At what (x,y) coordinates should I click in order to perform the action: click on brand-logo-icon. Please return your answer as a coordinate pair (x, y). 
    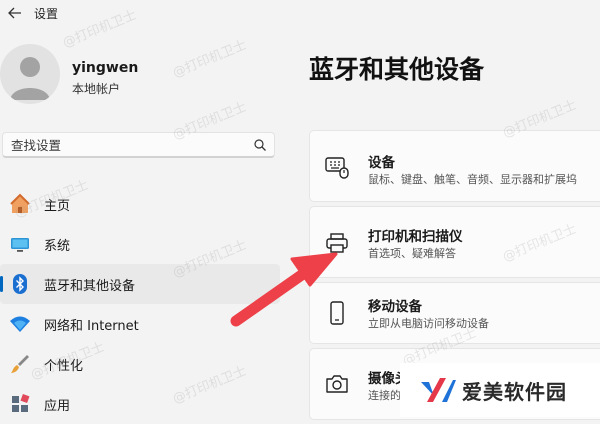
    Looking at the image, I should click on (438, 390).